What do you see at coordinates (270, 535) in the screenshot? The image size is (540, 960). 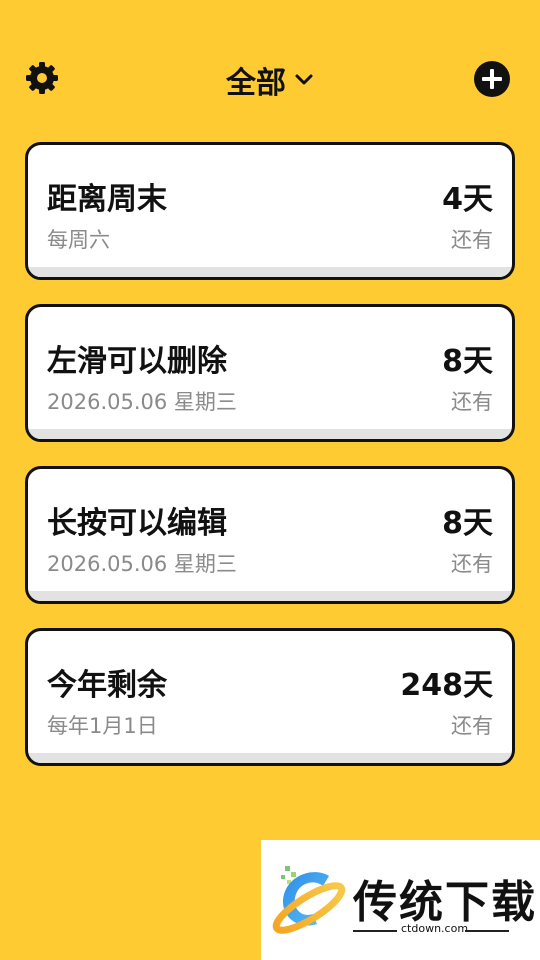 I see `countdown-card: 长按可以编辑 2026.05.06 星期三 8天 还有` at bounding box center [270, 535].